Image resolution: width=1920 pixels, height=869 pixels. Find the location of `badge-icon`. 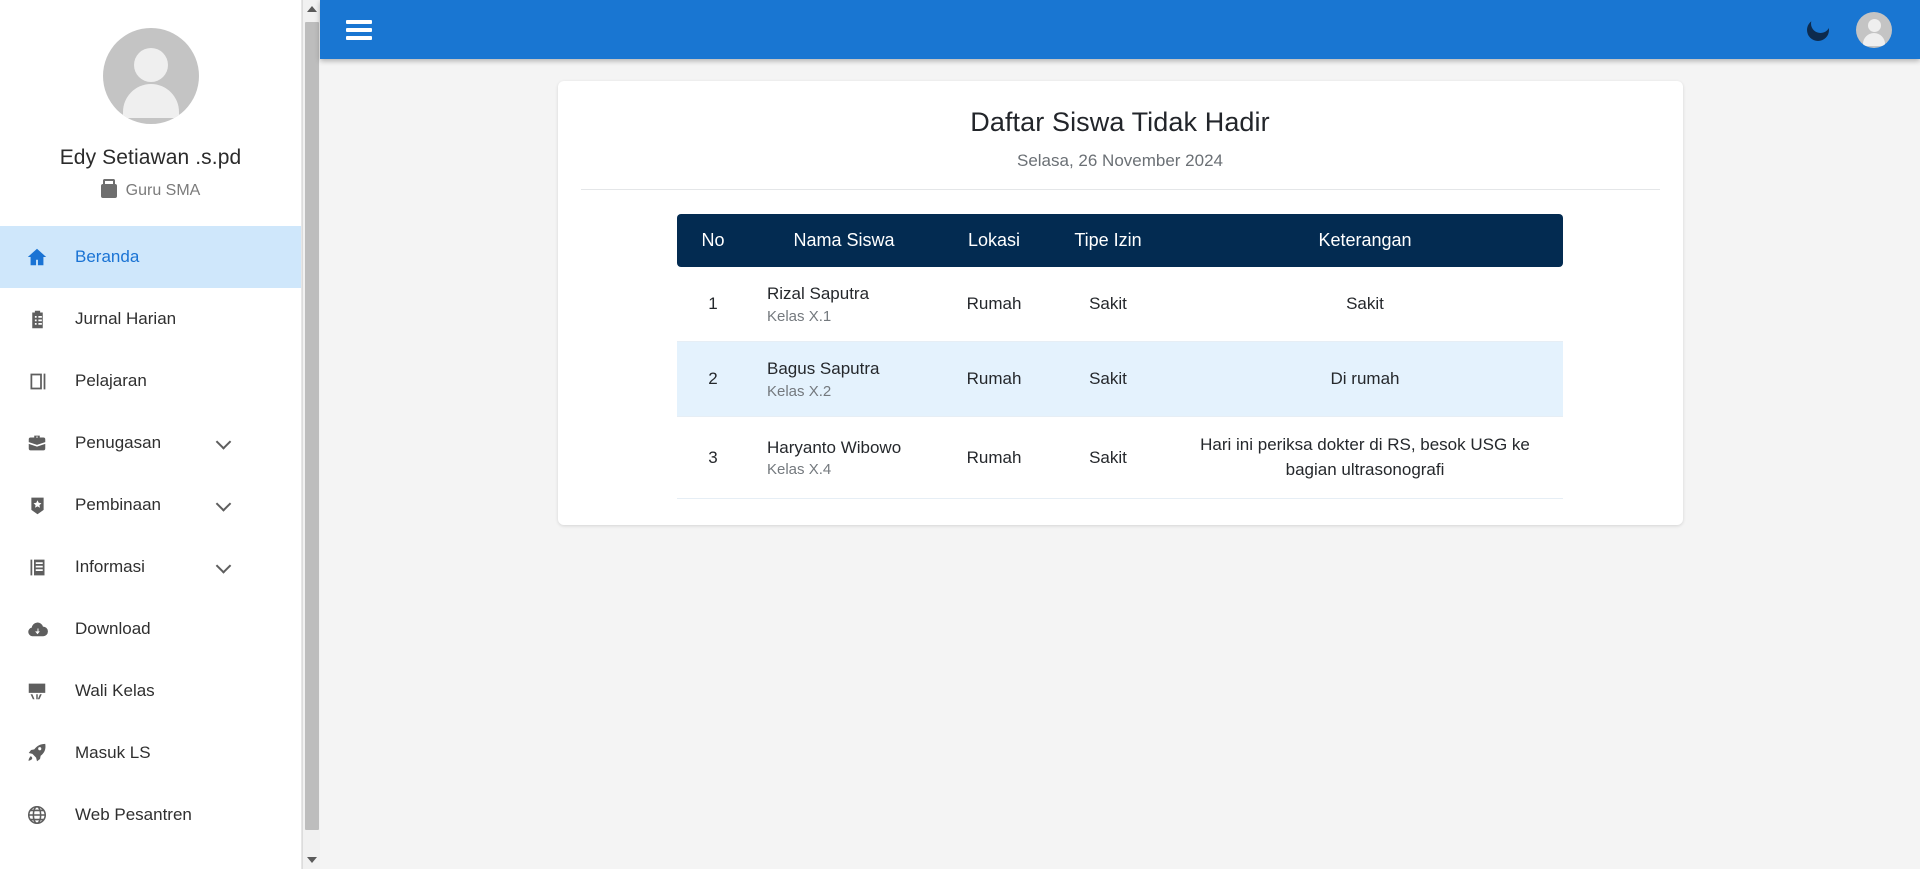

badge-icon is located at coordinates (37, 505).